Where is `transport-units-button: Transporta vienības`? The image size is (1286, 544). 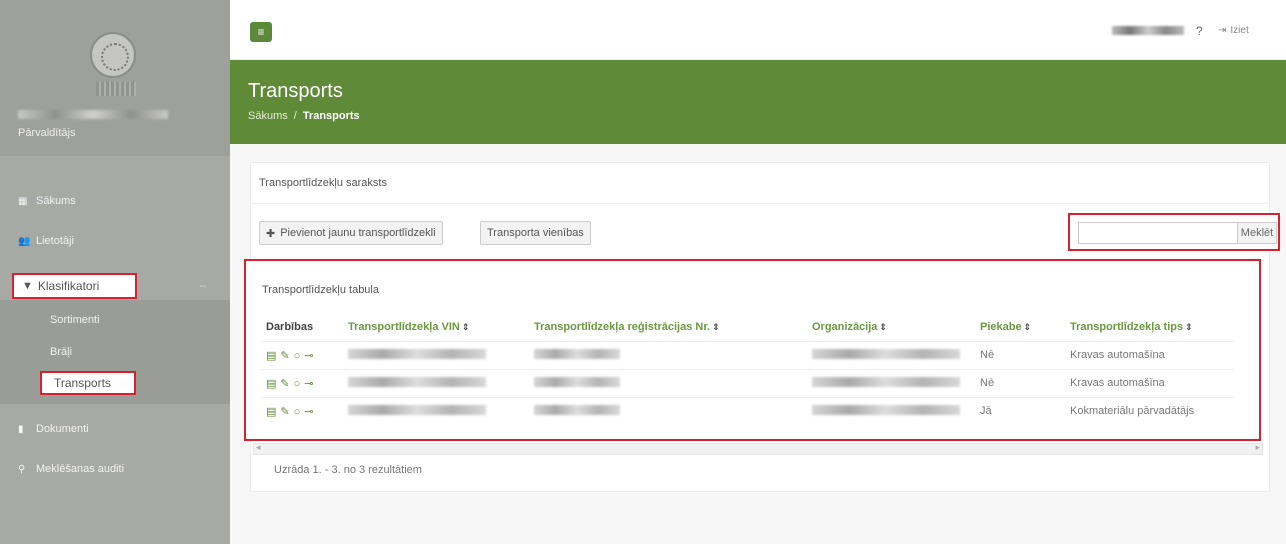 transport-units-button: Transporta vienības is located at coordinates (535, 233).